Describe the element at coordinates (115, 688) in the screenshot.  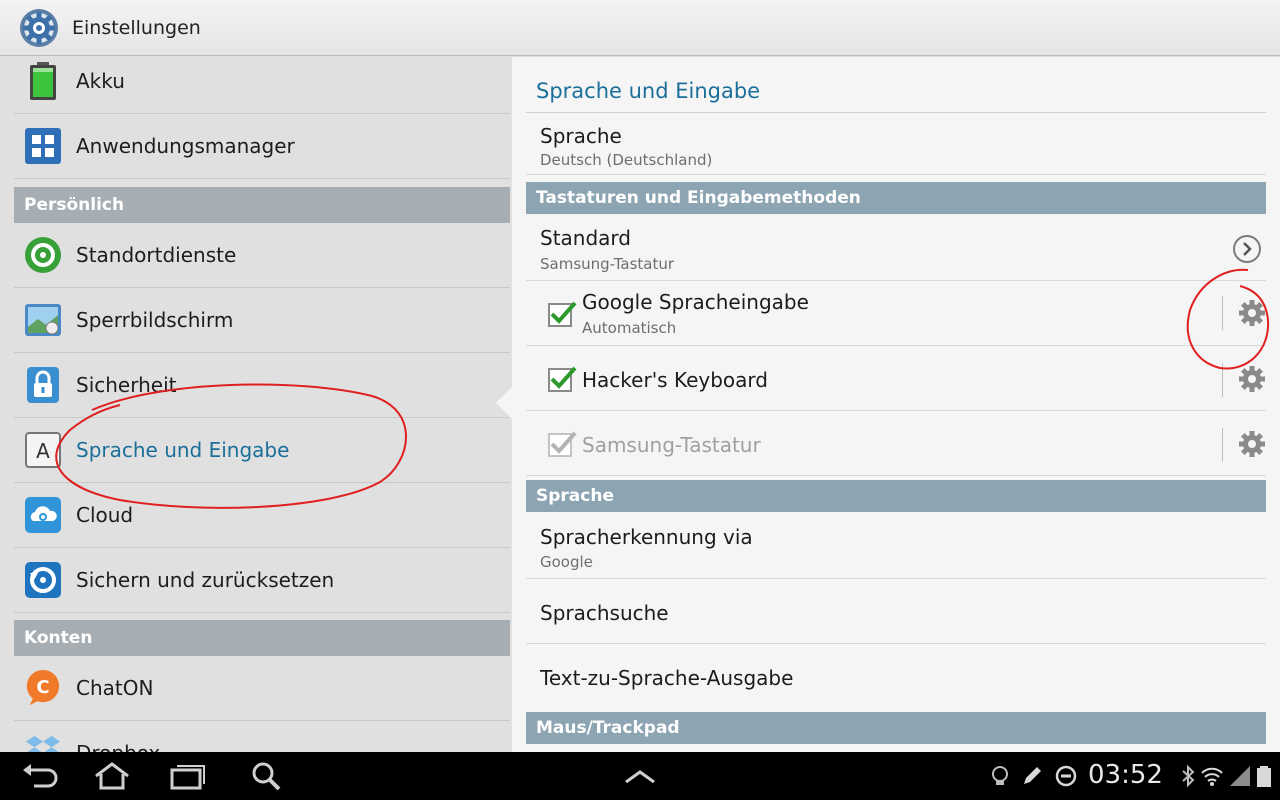
I see `sidebar-item-label: ChatON` at that location.